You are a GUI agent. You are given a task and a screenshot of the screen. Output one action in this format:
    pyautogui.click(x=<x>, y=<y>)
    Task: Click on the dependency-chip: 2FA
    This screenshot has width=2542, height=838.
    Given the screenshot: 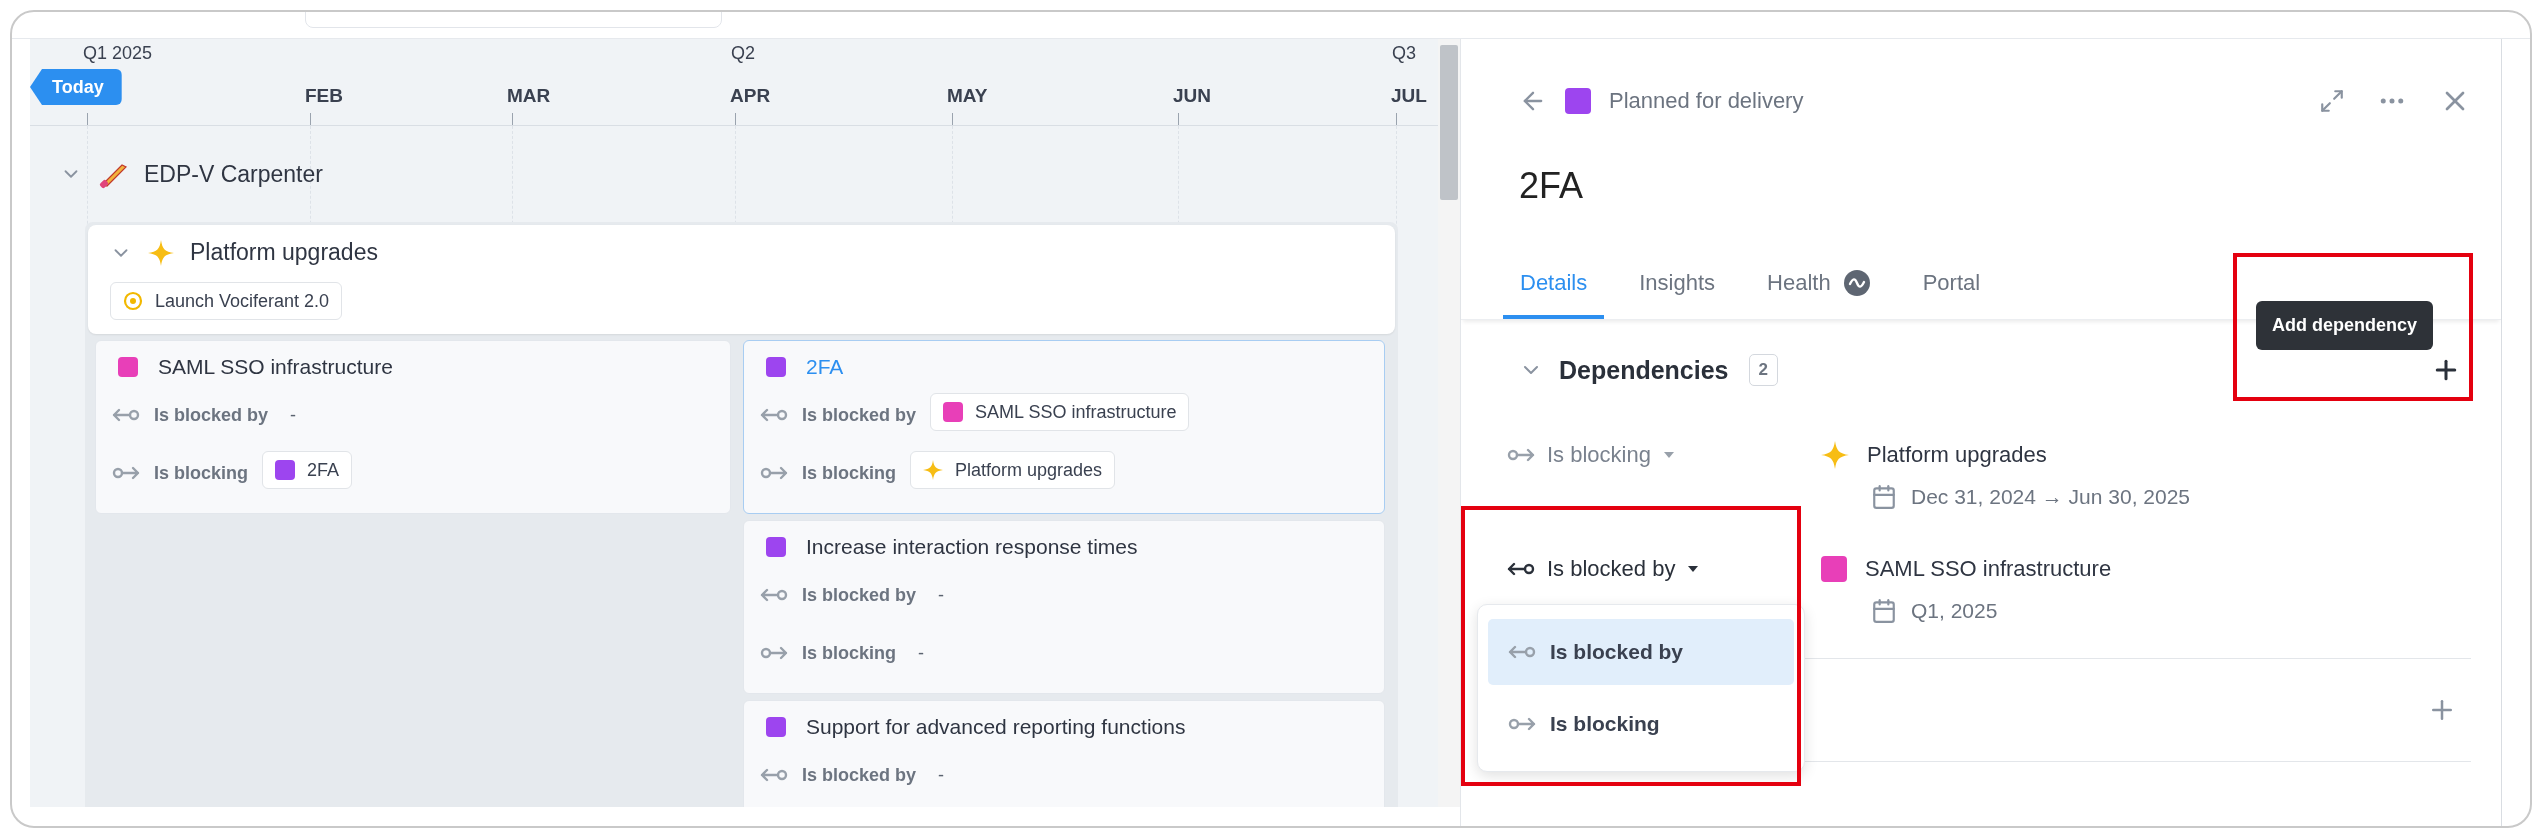 What is the action you would take?
    pyautogui.click(x=307, y=470)
    